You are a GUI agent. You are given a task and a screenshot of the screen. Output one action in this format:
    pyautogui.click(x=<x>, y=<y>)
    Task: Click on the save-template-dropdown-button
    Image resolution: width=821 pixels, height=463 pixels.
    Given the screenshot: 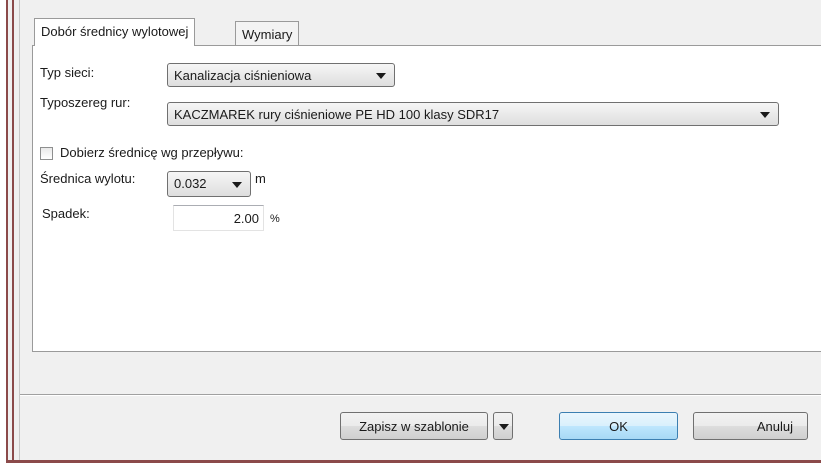 What is the action you would take?
    pyautogui.click(x=503, y=426)
    